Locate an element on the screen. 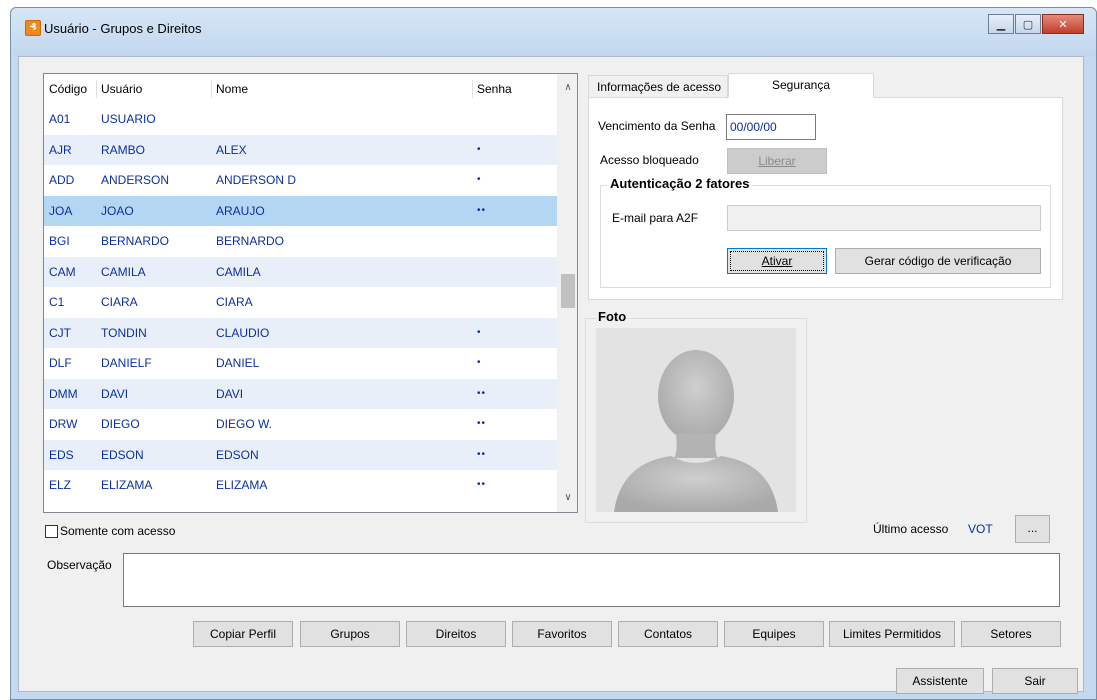 The width and height of the screenshot is (1097, 700). direitos-button: Direitos is located at coordinates (456, 634).